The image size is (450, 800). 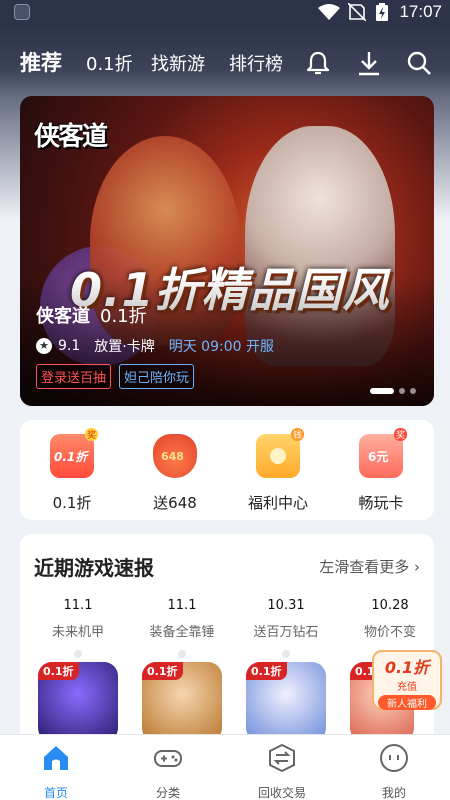 What do you see at coordinates (256, 63) in the screenshot?
I see `tab-ranking: 排行榜` at bounding box center [256, 63].